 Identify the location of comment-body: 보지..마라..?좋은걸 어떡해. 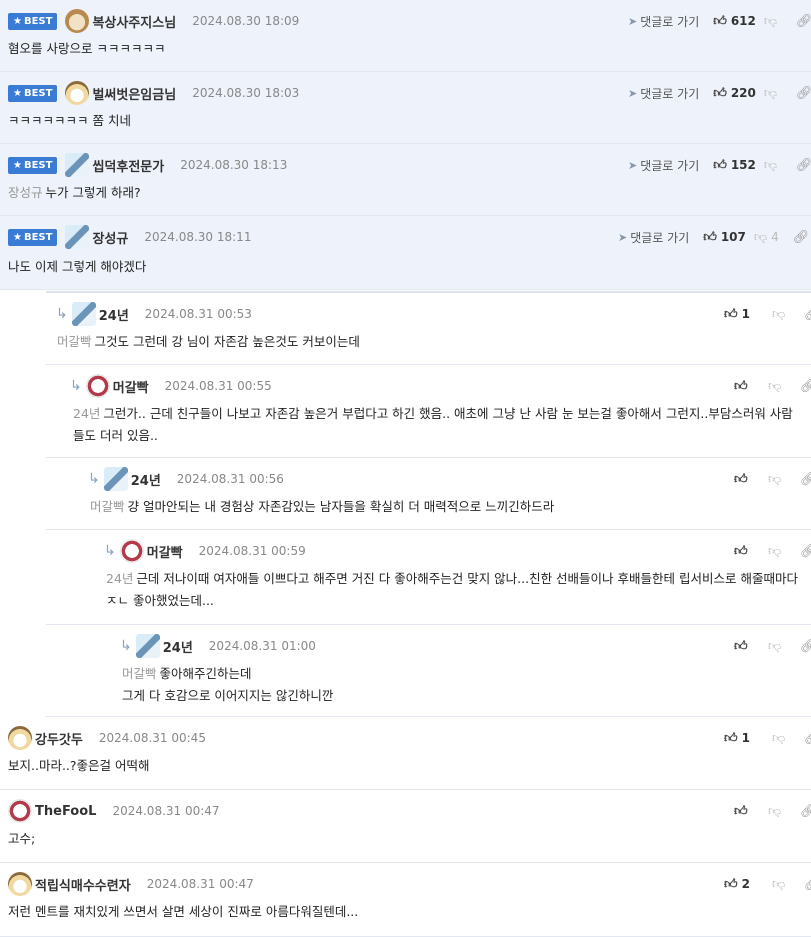
(404, 766).